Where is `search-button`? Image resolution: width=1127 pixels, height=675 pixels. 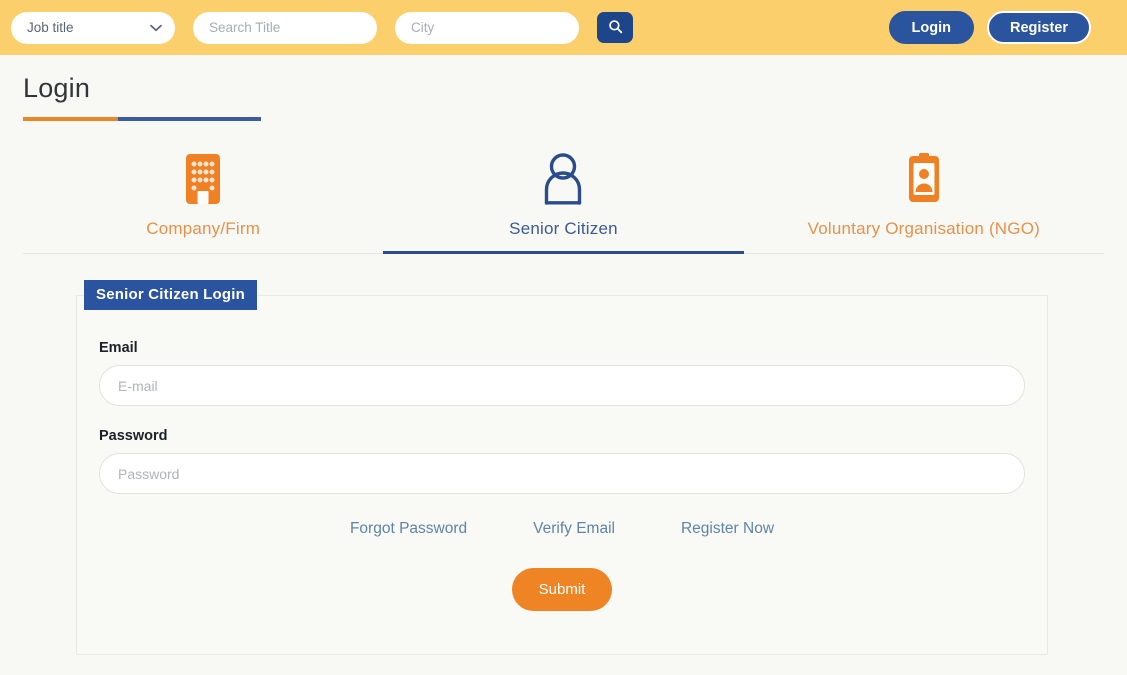 search-button is located at coordinates (615, 27).